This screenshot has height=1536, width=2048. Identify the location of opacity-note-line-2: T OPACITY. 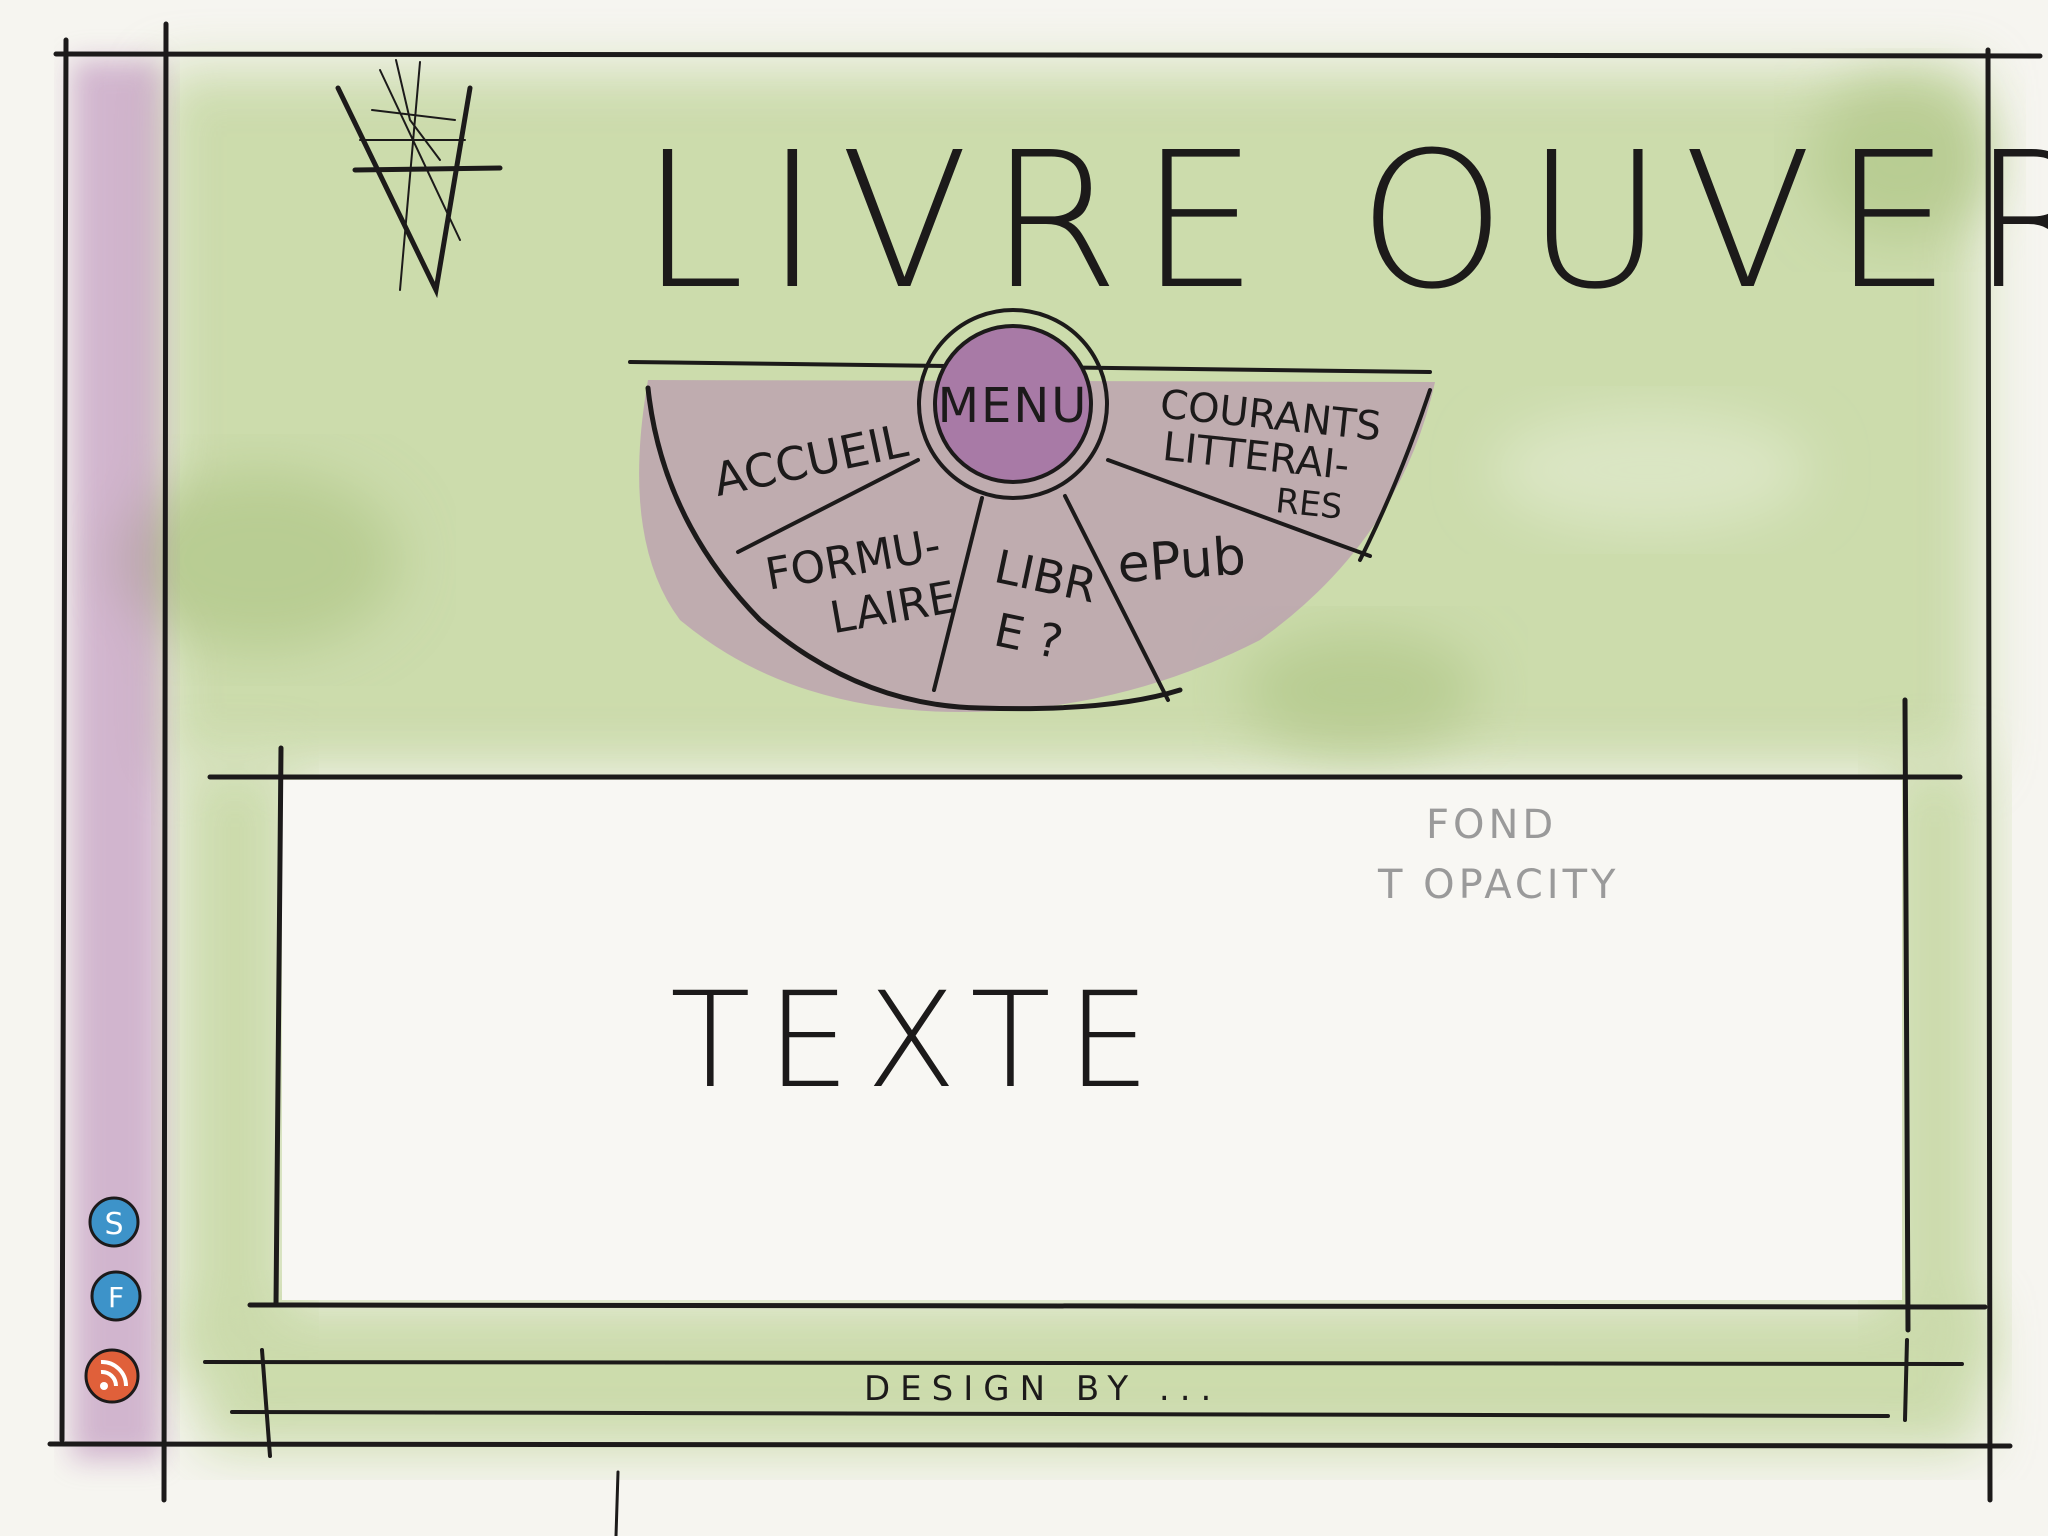
(1498, 885).